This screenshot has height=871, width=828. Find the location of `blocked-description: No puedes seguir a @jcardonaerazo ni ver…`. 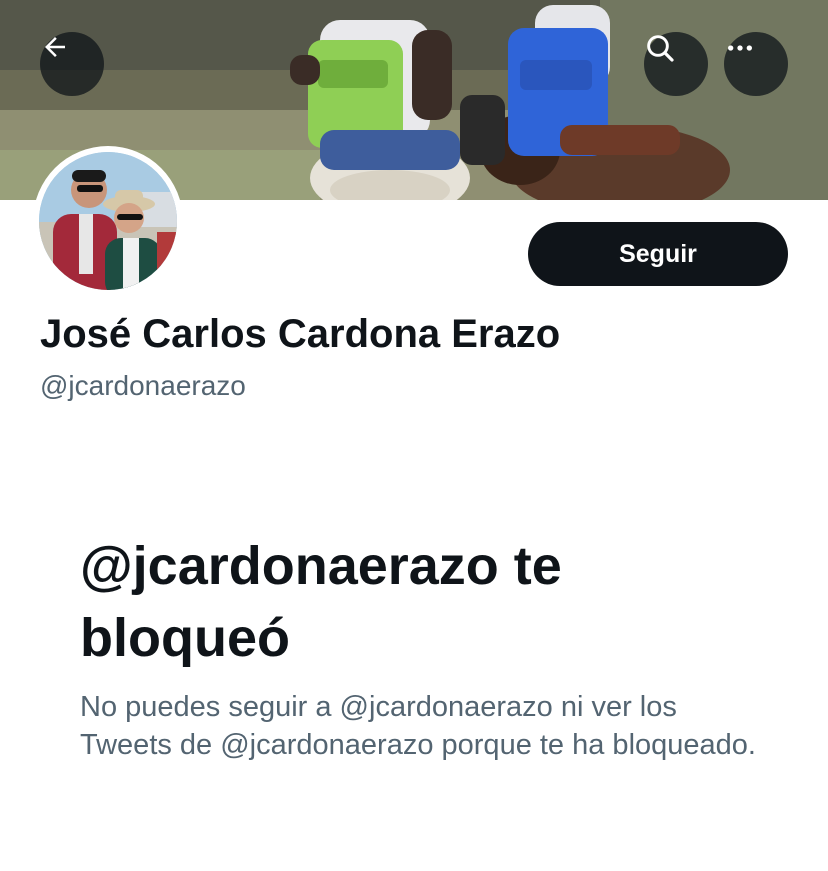

blocked-description: No puedes seguir a @jcardonaerazo ni ver… is located at coordinates (418, 726).